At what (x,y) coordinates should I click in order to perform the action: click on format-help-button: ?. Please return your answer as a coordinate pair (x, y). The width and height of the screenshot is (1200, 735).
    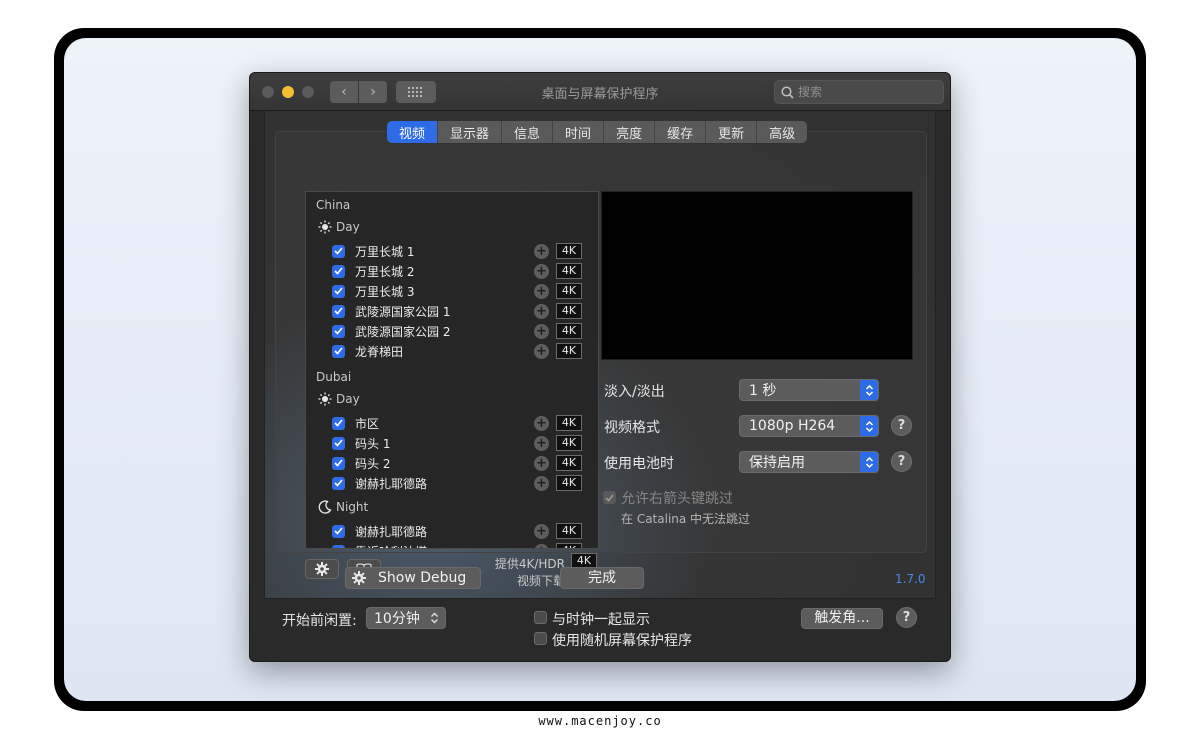
    Looking at the image, I should click on (901, 425).